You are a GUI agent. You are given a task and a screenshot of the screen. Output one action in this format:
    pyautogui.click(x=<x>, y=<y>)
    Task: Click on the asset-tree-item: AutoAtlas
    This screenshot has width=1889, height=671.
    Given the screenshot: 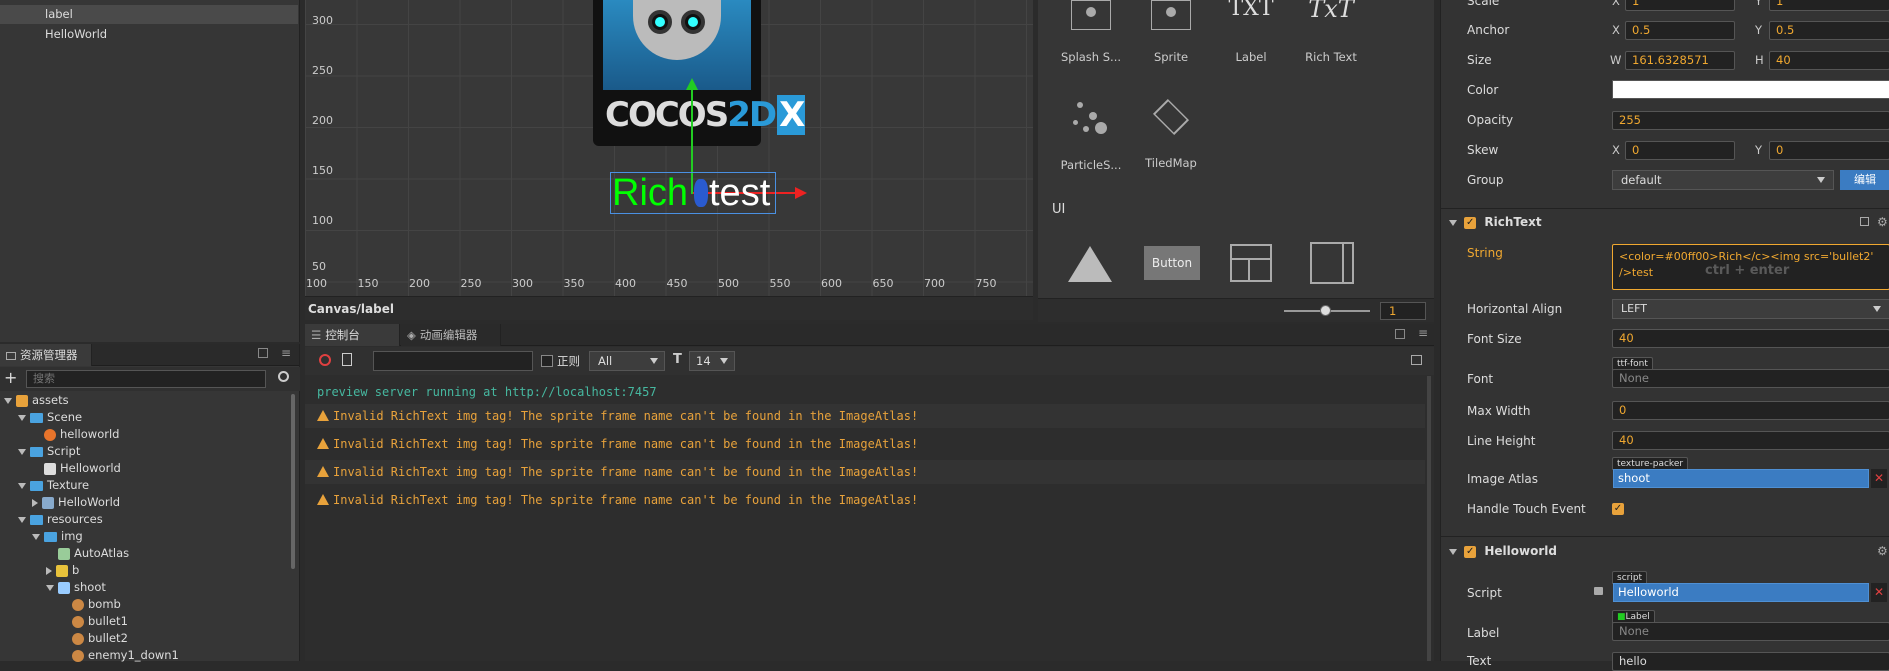 What is the action you would take?
    pyautogui.click(x=87, y=553)
    